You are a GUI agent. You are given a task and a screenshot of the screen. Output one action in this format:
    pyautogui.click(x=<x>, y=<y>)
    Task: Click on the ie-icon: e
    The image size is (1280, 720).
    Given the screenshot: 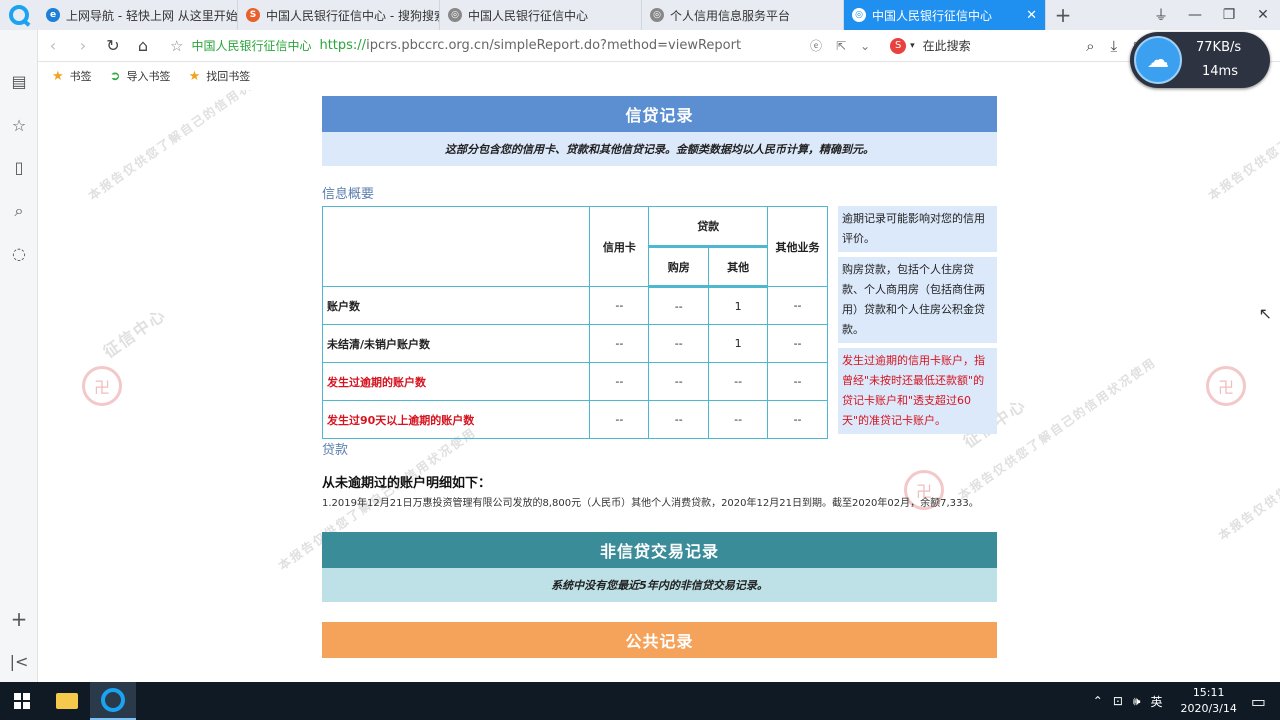 What is the action you would take?
    pyautogui.click(x=53, y=15)
    